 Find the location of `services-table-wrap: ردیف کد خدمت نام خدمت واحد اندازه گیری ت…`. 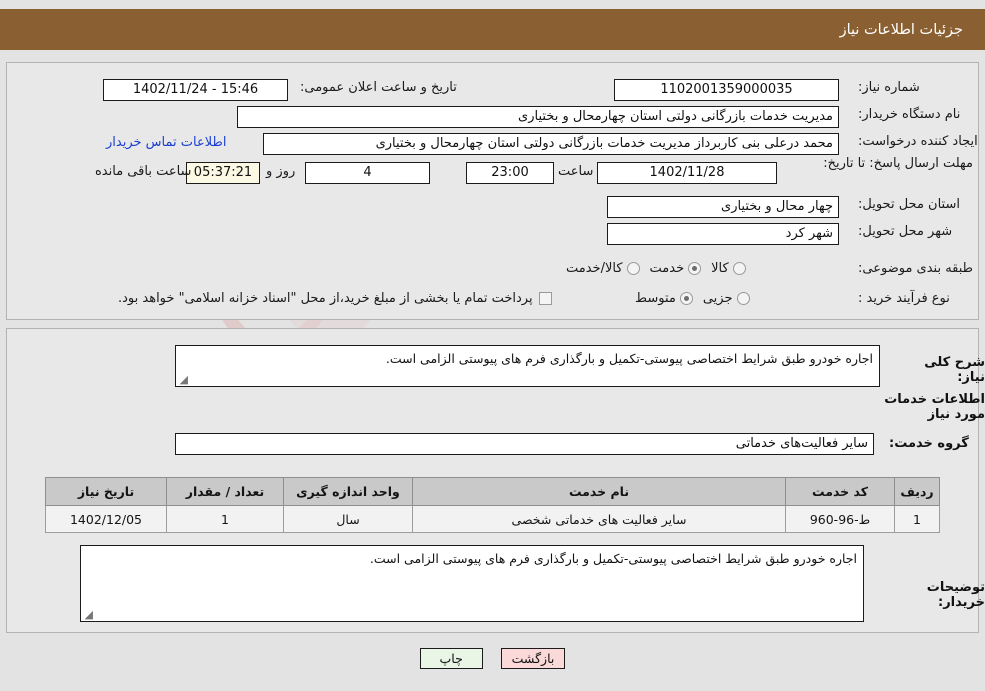

services-table-wrap: ردیف کد خدمت نام خدمت واحد اندازه گیری ت… is located at coordinates (492, 505).